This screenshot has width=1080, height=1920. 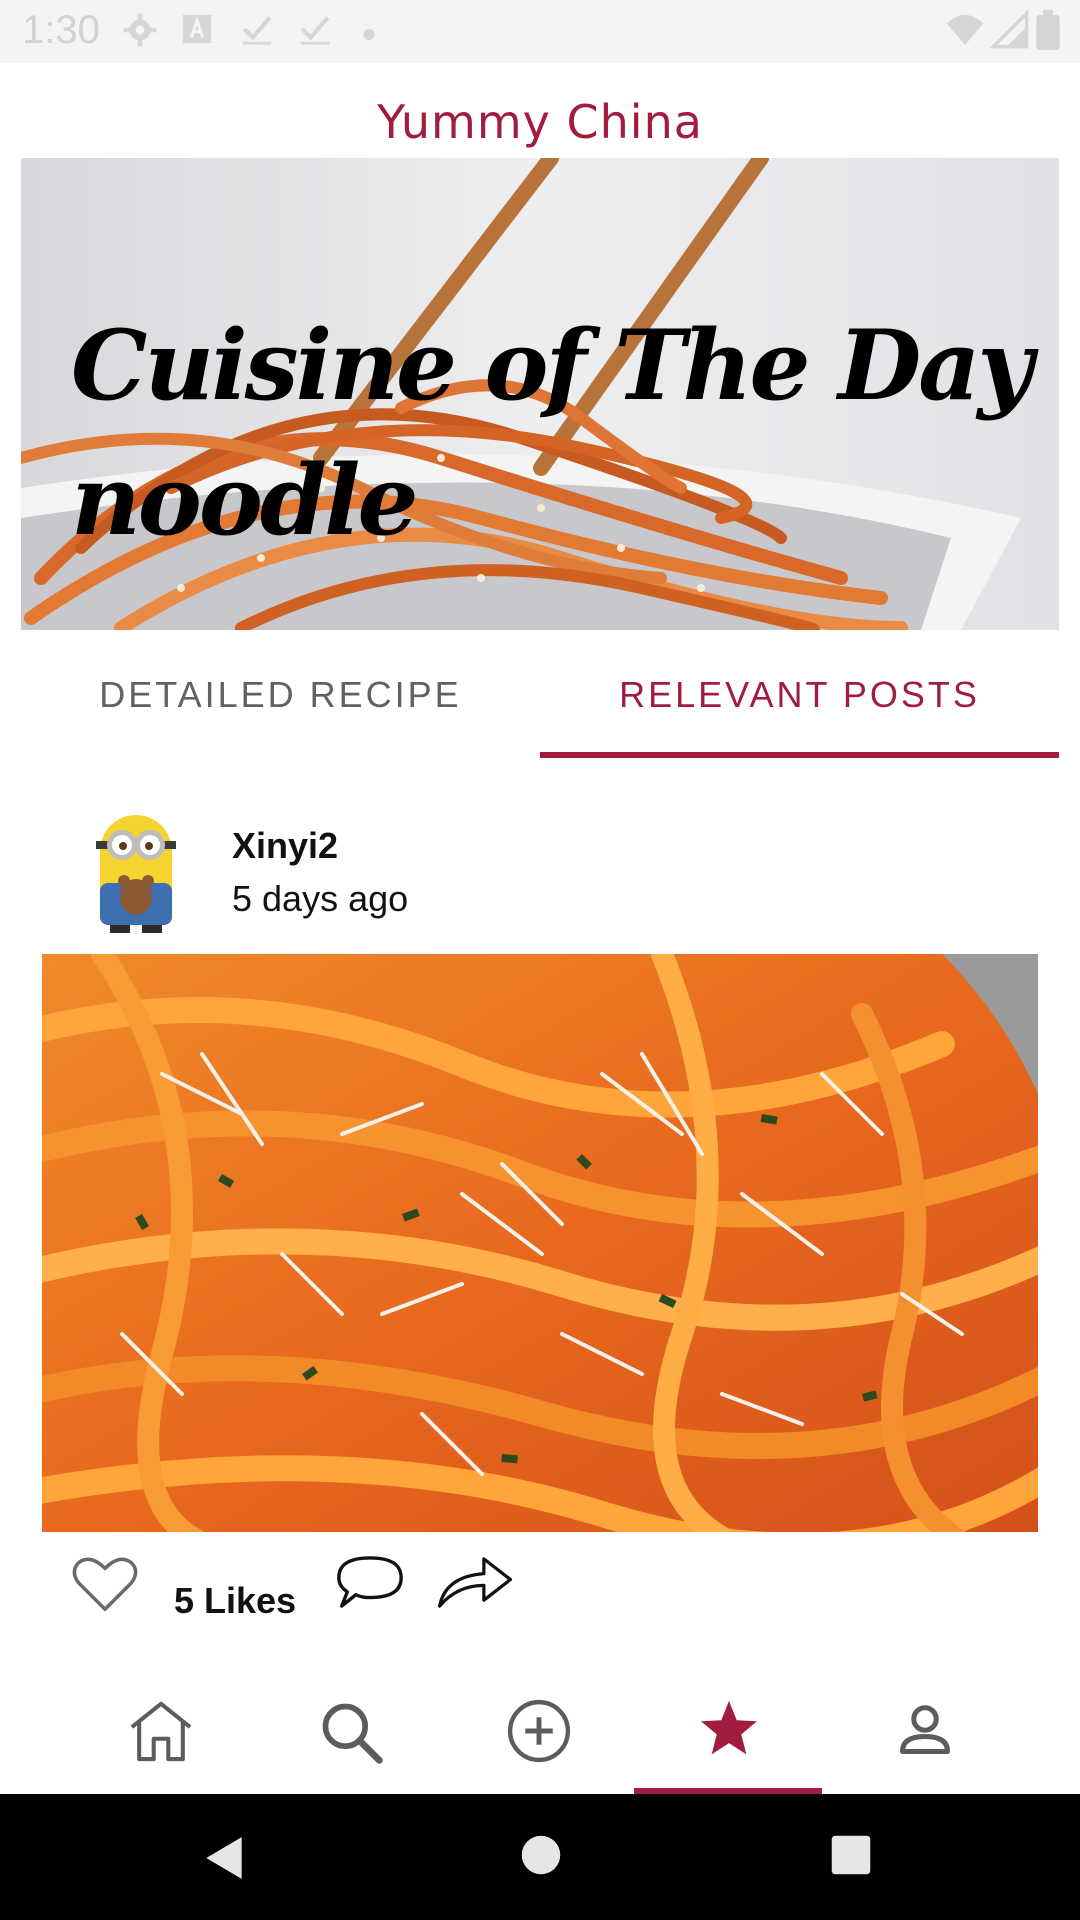 What do you see at coordinates (552, 433) in the screenshot?
I see `hero-caption: Cuisine of The Day noodle` at bounding box center [552, 433].